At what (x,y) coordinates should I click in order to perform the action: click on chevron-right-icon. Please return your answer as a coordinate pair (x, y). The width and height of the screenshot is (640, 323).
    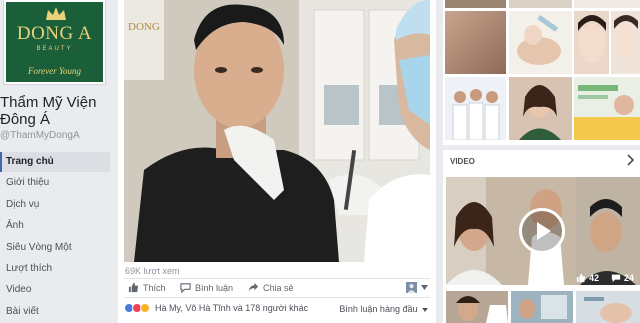
    Looking at the image, I should click on (631, 160).